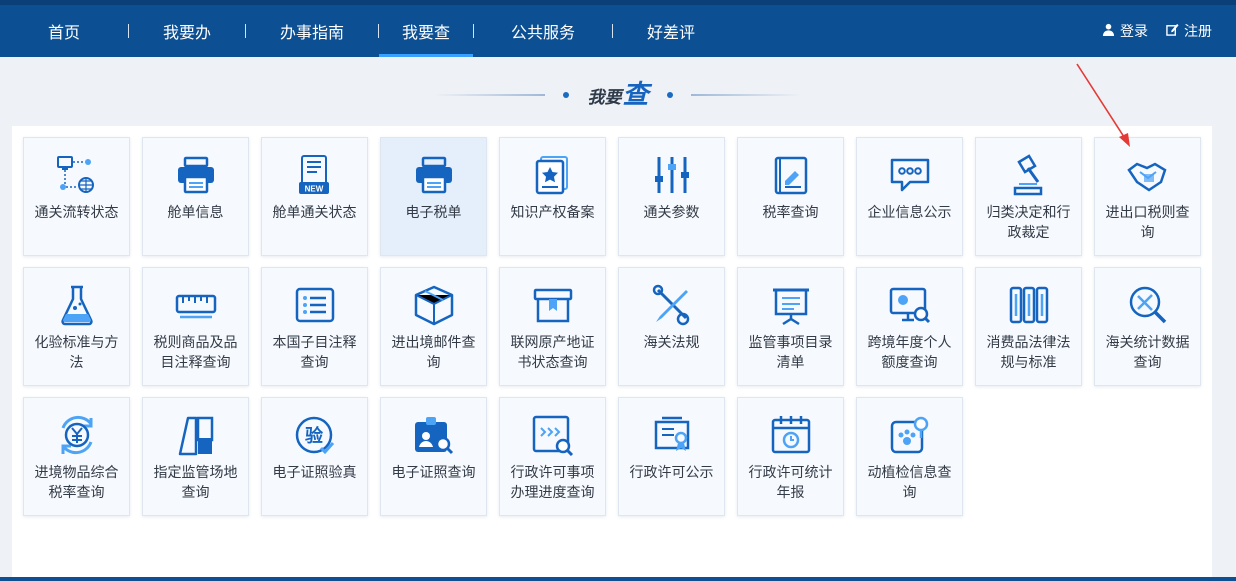  I want to click on service-tile: 归类决定和行政裁定, so click(1028, 196).